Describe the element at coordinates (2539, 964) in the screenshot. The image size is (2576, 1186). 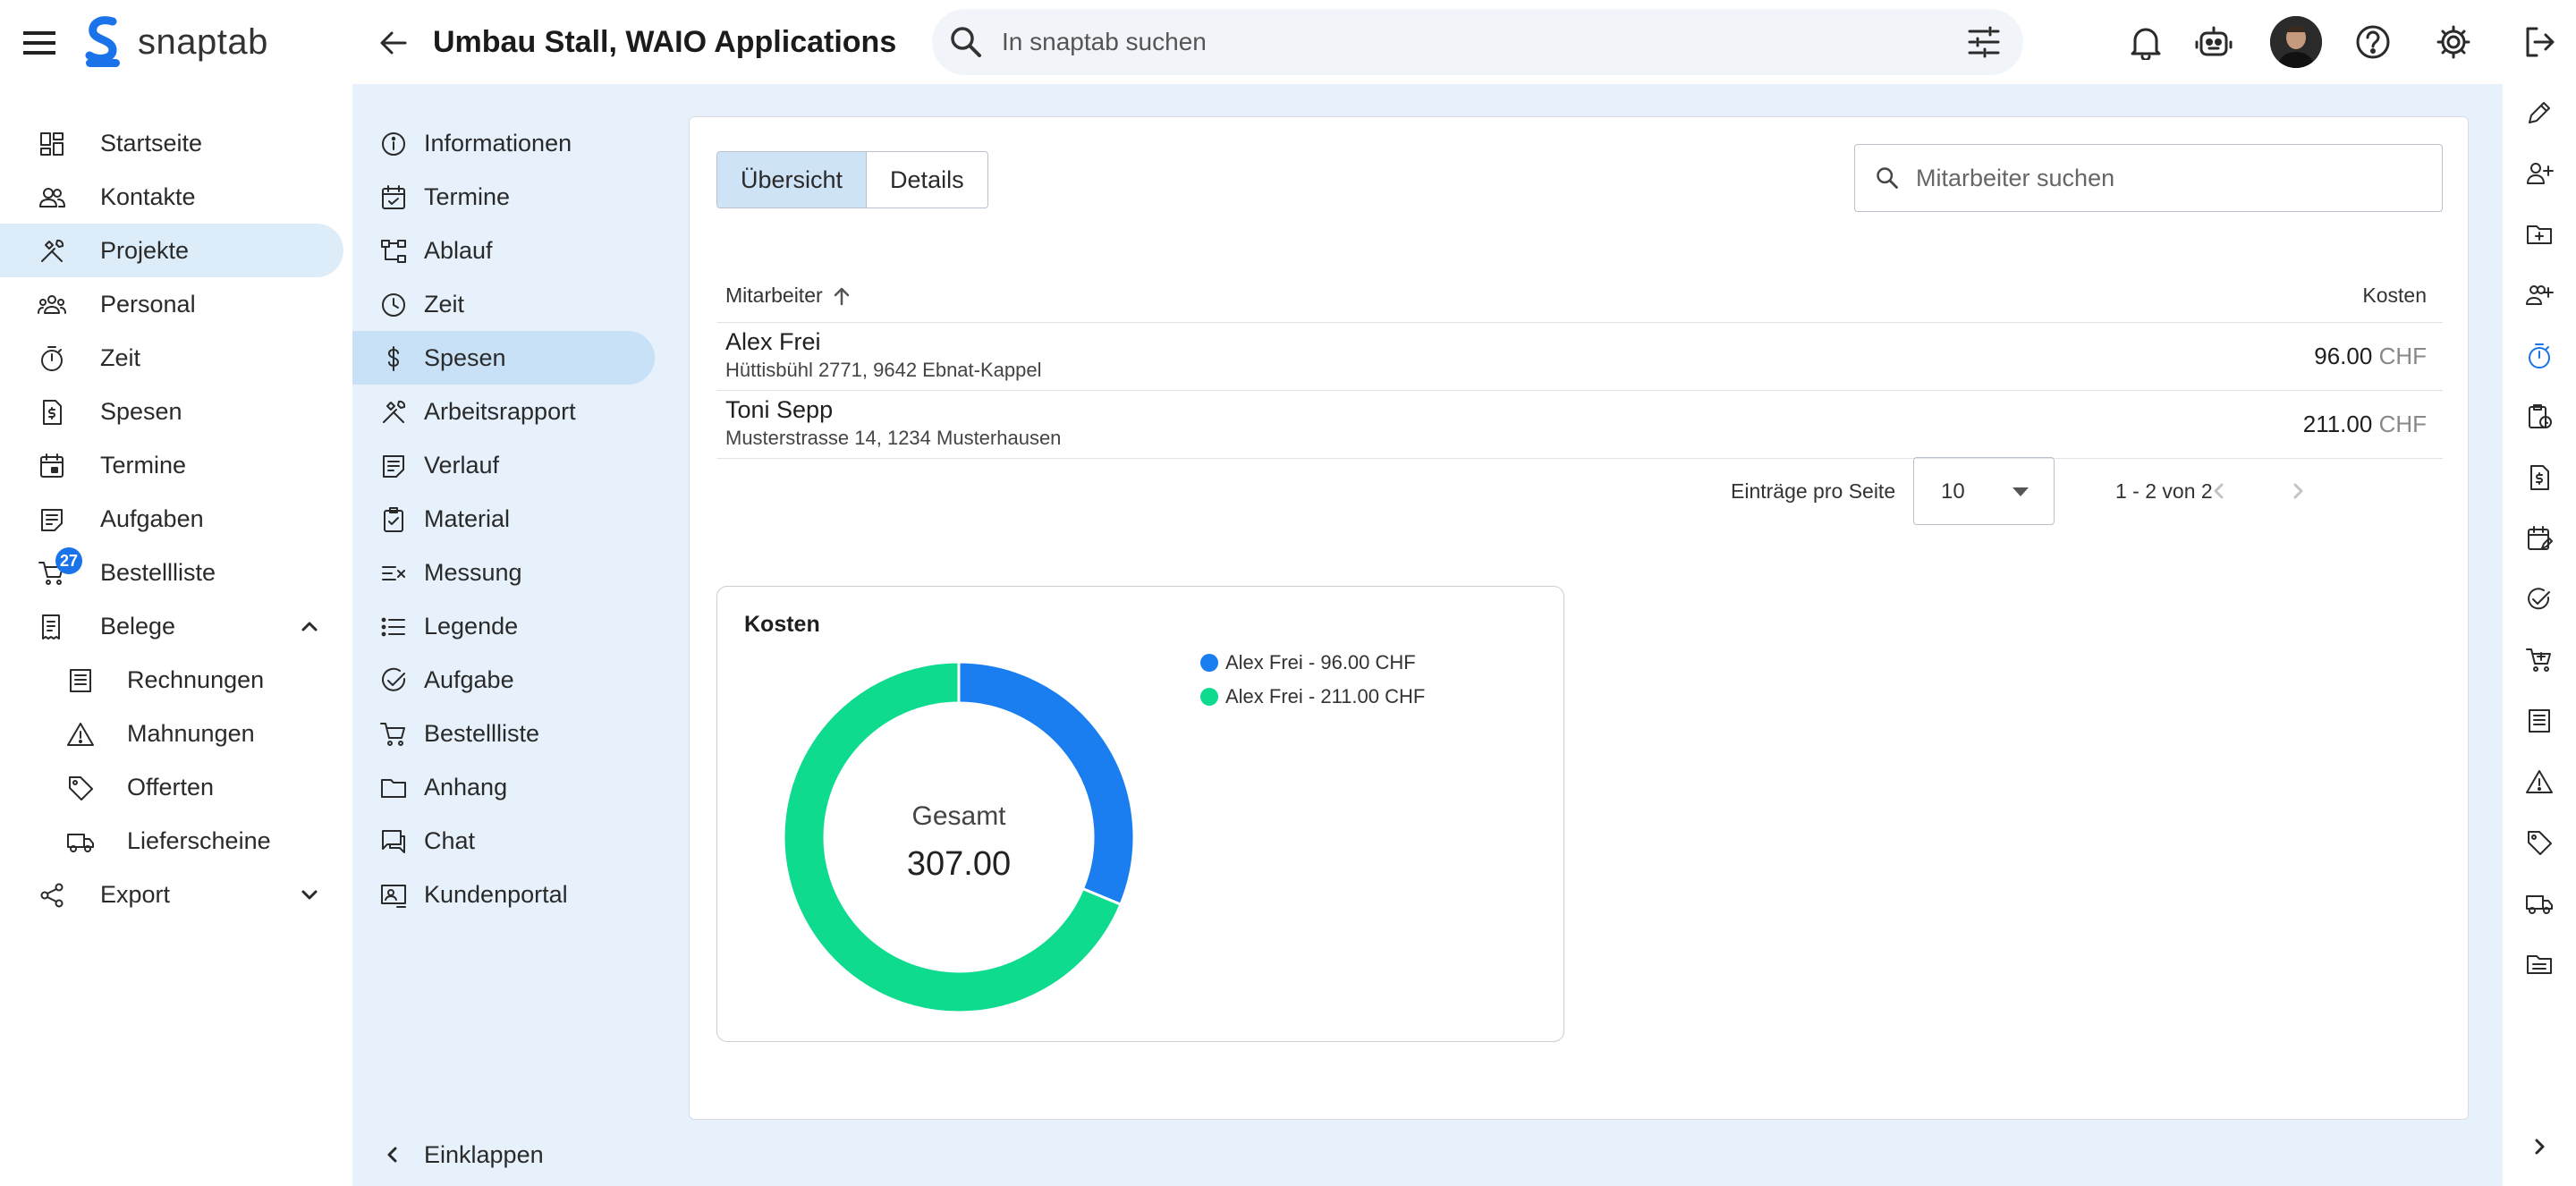
I see `folder-list-icon` at that location.